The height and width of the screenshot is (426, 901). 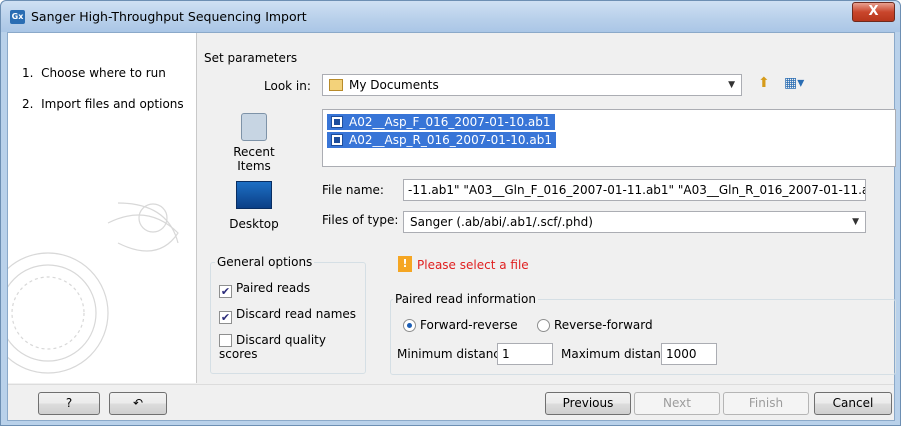 I want to click on help-button: ?, so click(x=69, y=403).